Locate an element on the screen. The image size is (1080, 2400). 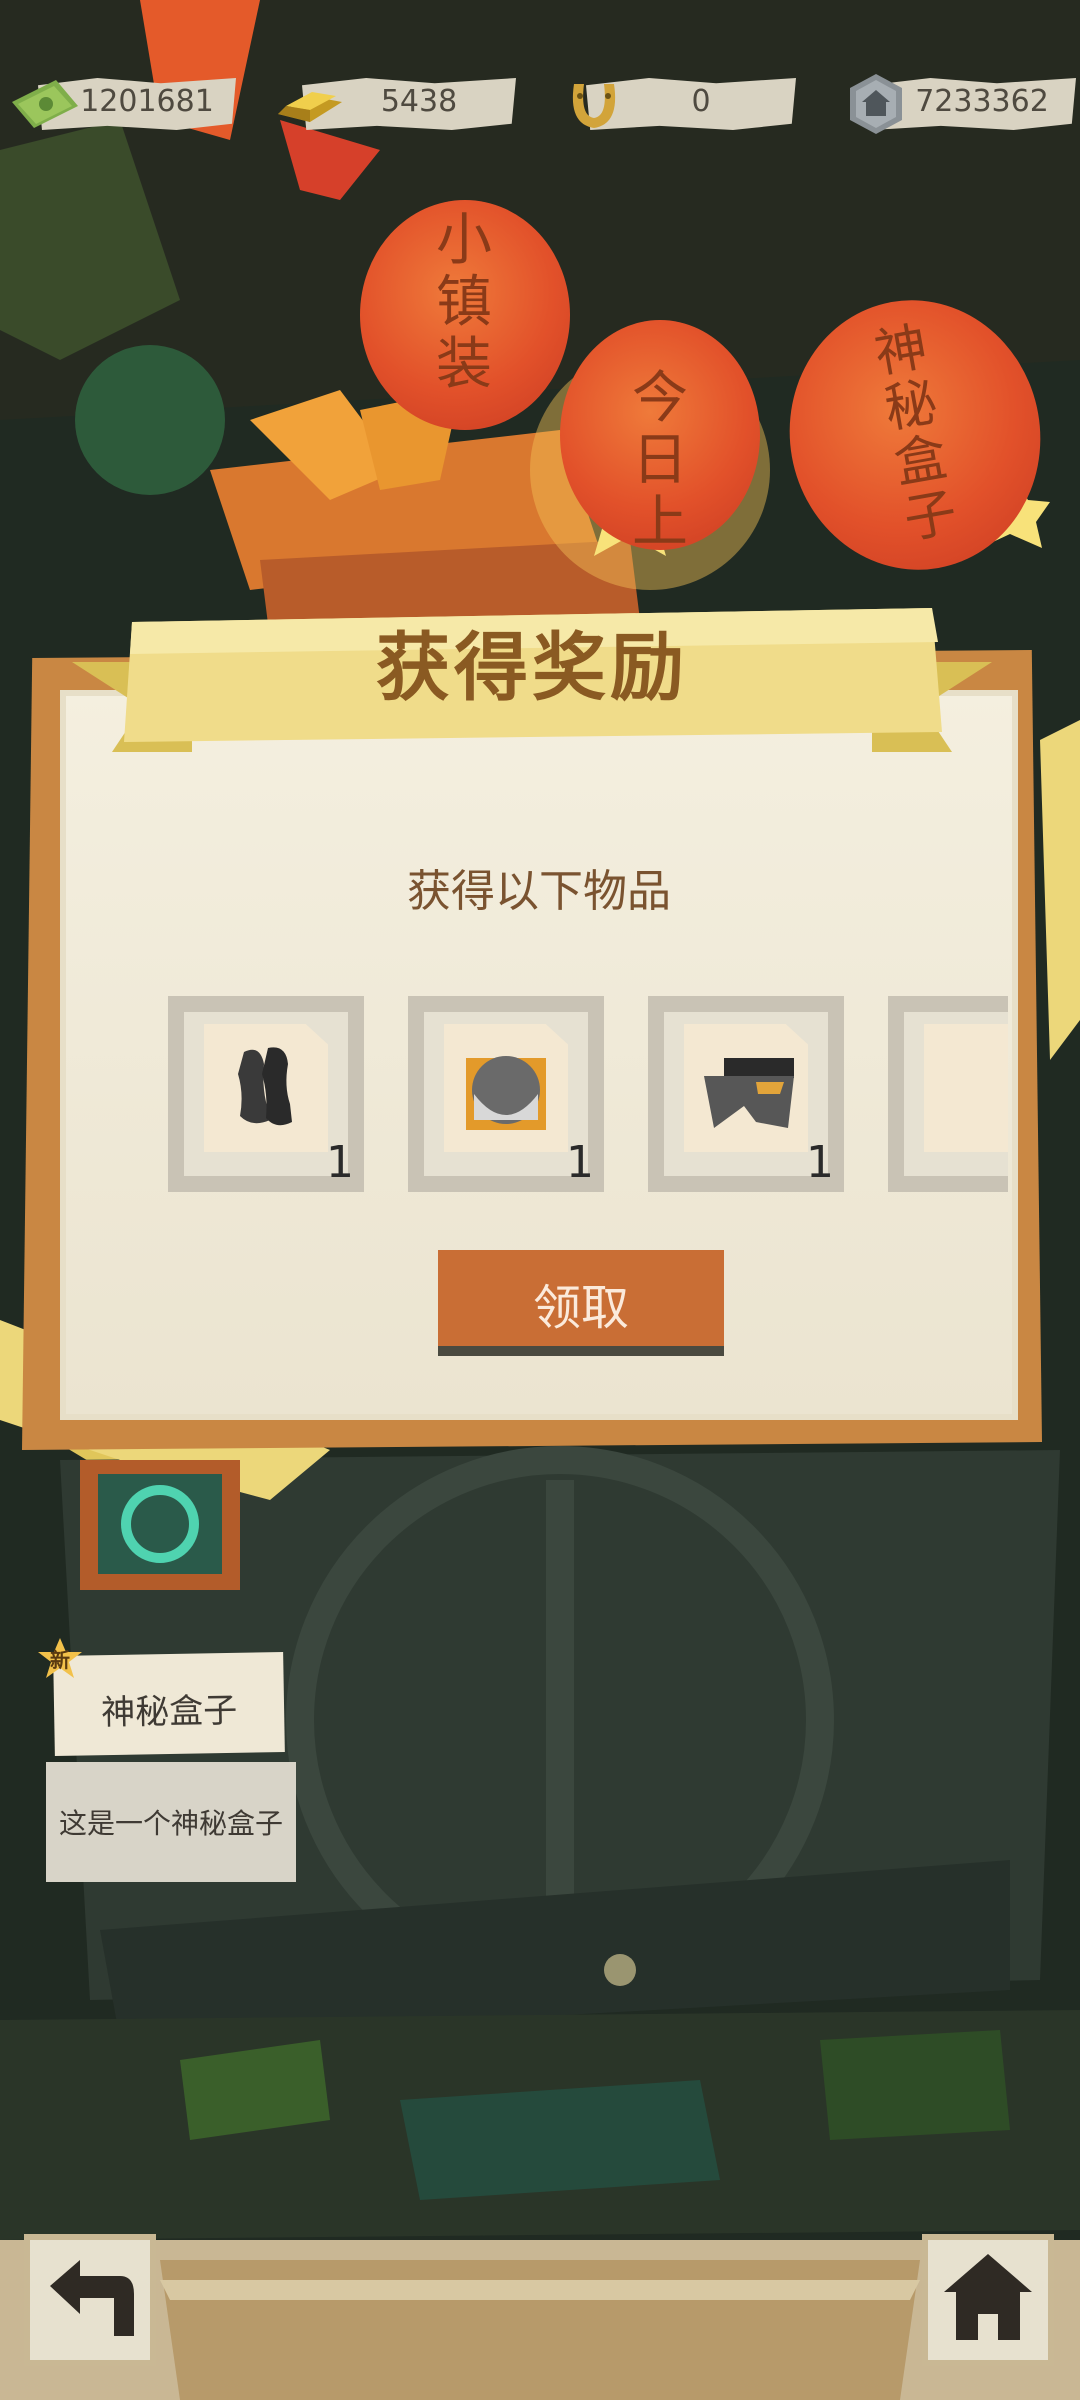
lantern-label: 小镇装 is located at coordinates (464, 302).